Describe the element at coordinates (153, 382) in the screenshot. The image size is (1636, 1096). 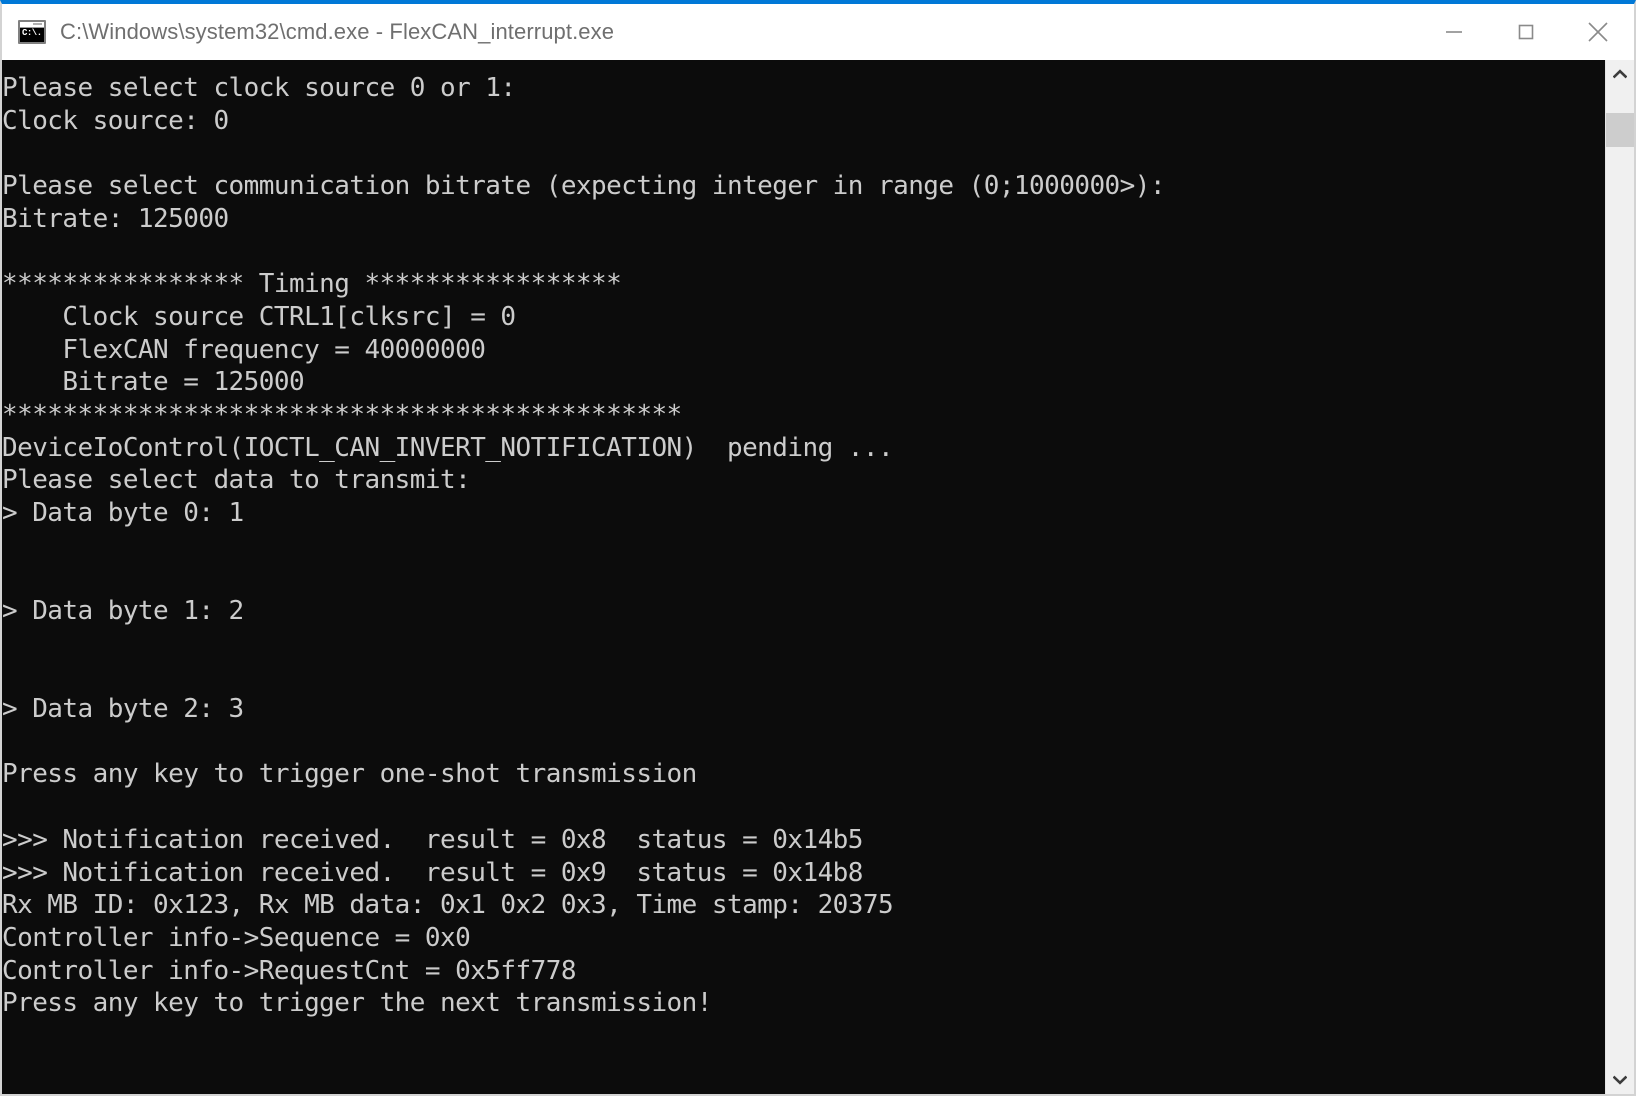
I see `console-line: Bitrate = 125000` at that location.